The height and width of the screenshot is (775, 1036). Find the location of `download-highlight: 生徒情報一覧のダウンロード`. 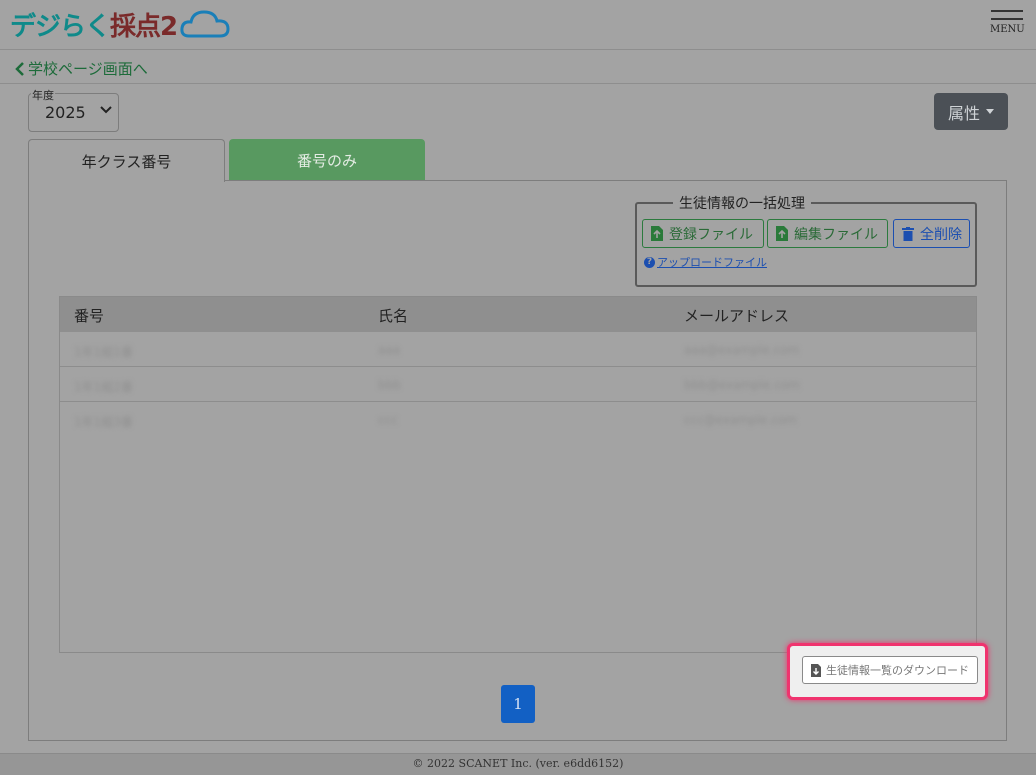

download-highlight: 生徒情報一覧のダウンロード is located at coordinates (887, 671).